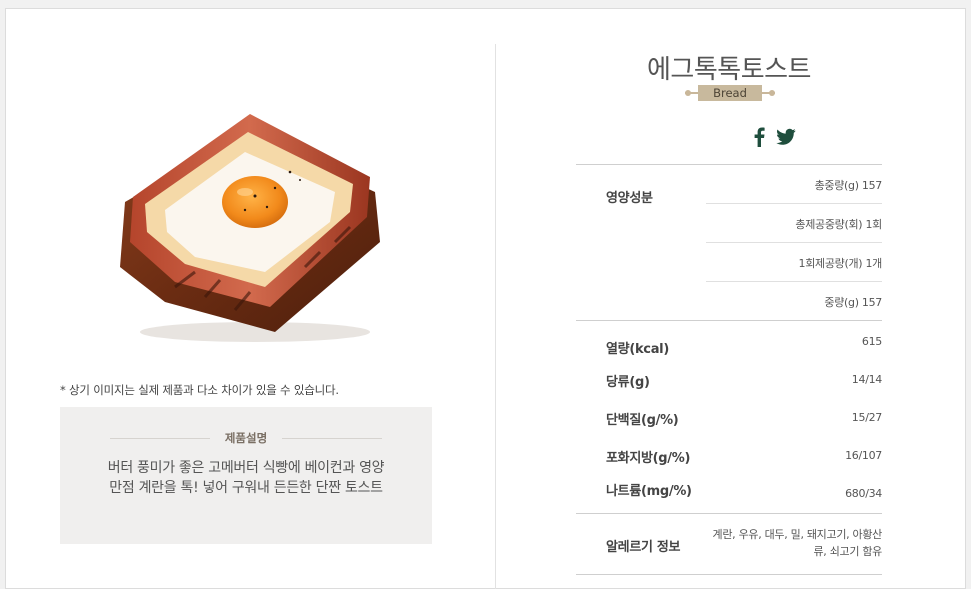  I want to click on nutrient-label-satfat: 포화지방(g/%), so click(648, 458).